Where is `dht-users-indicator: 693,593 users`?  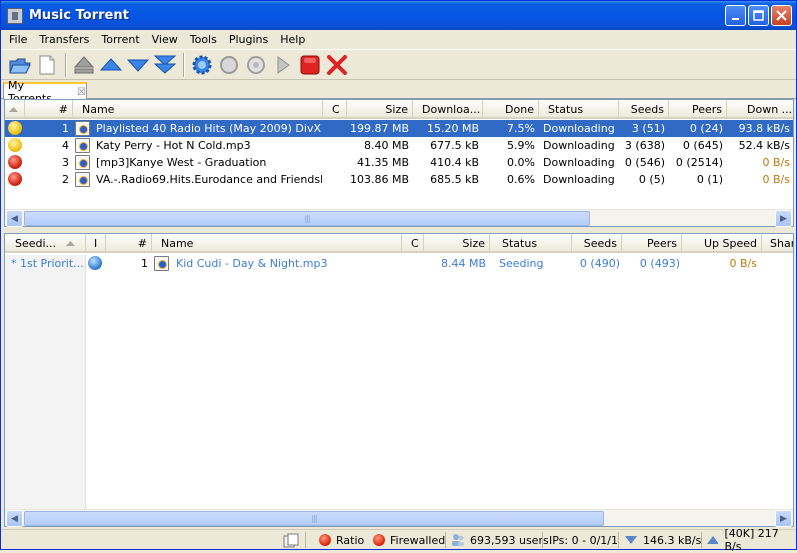 dht-users-indicator: 693,593 users is located at coordinates (500, 540).